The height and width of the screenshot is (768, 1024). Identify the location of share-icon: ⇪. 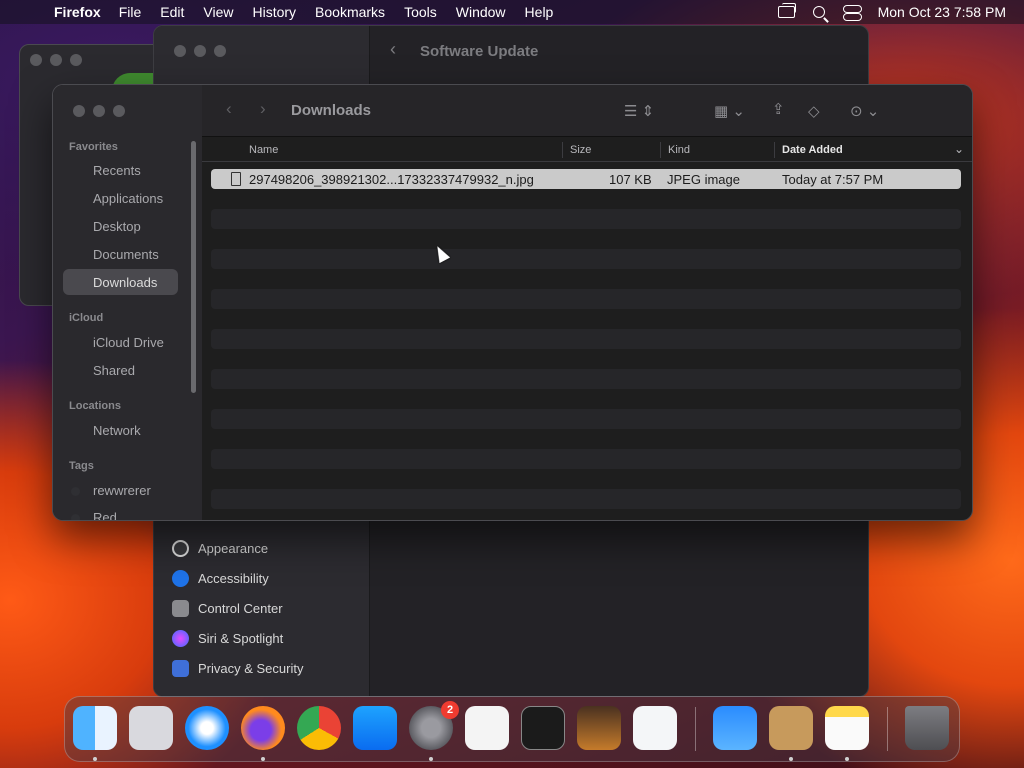
(778, 109).